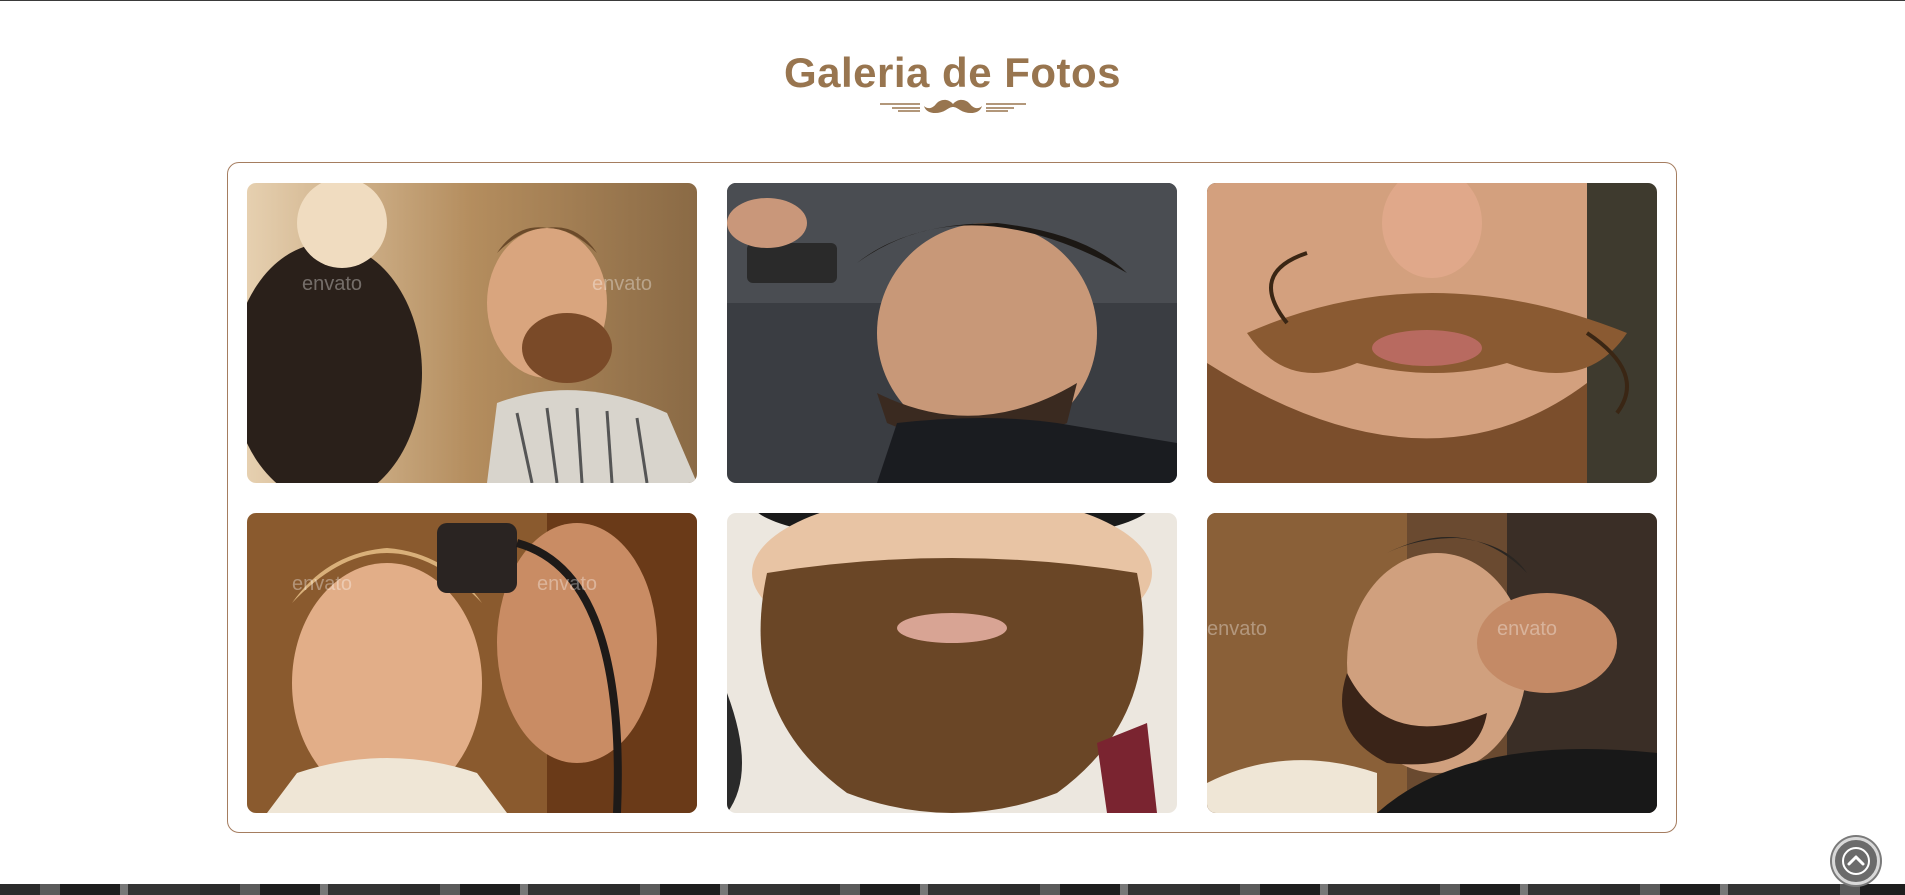  I want to click on gallery-photo-6: envato envato, so click(1432, 663).